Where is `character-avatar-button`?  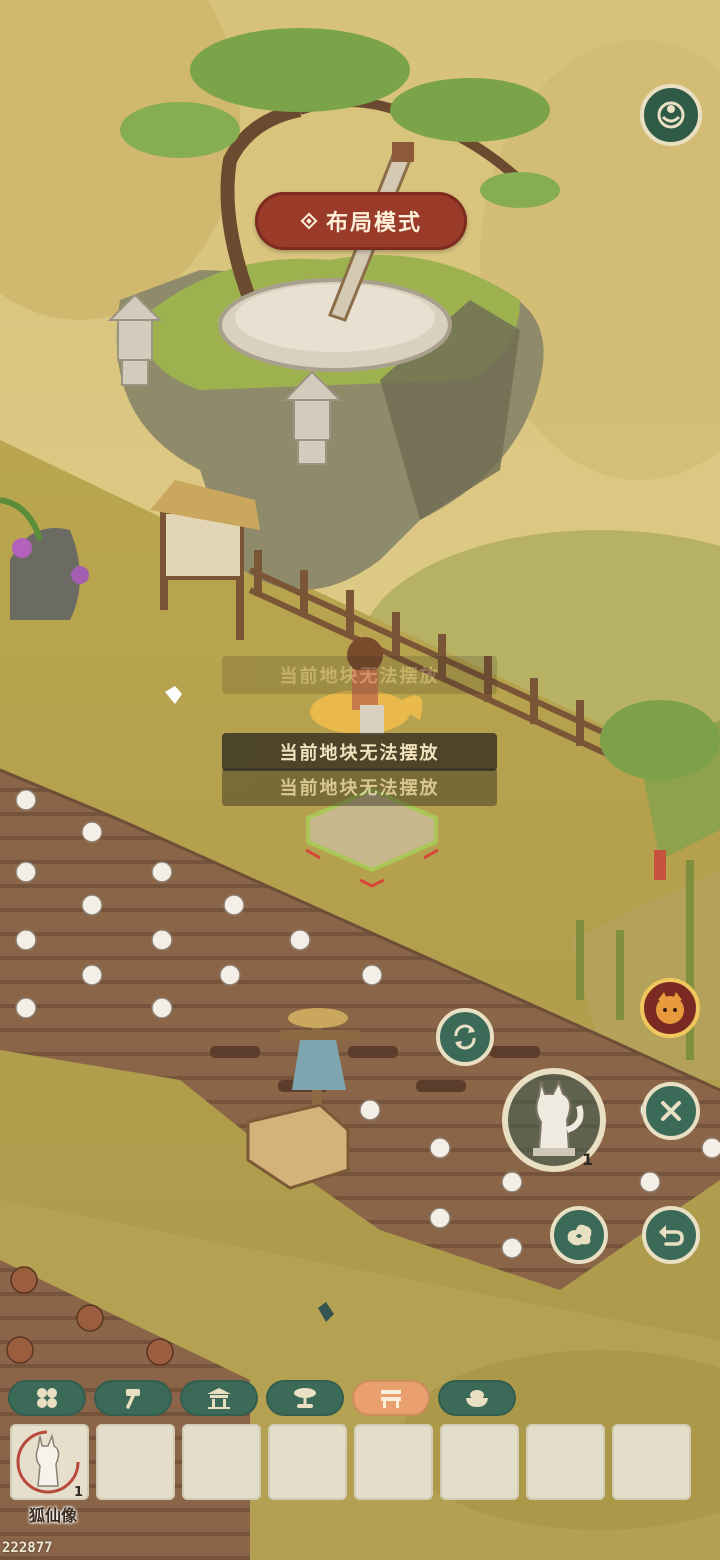
character-avatar-button is located at coordinates (670, 1008).